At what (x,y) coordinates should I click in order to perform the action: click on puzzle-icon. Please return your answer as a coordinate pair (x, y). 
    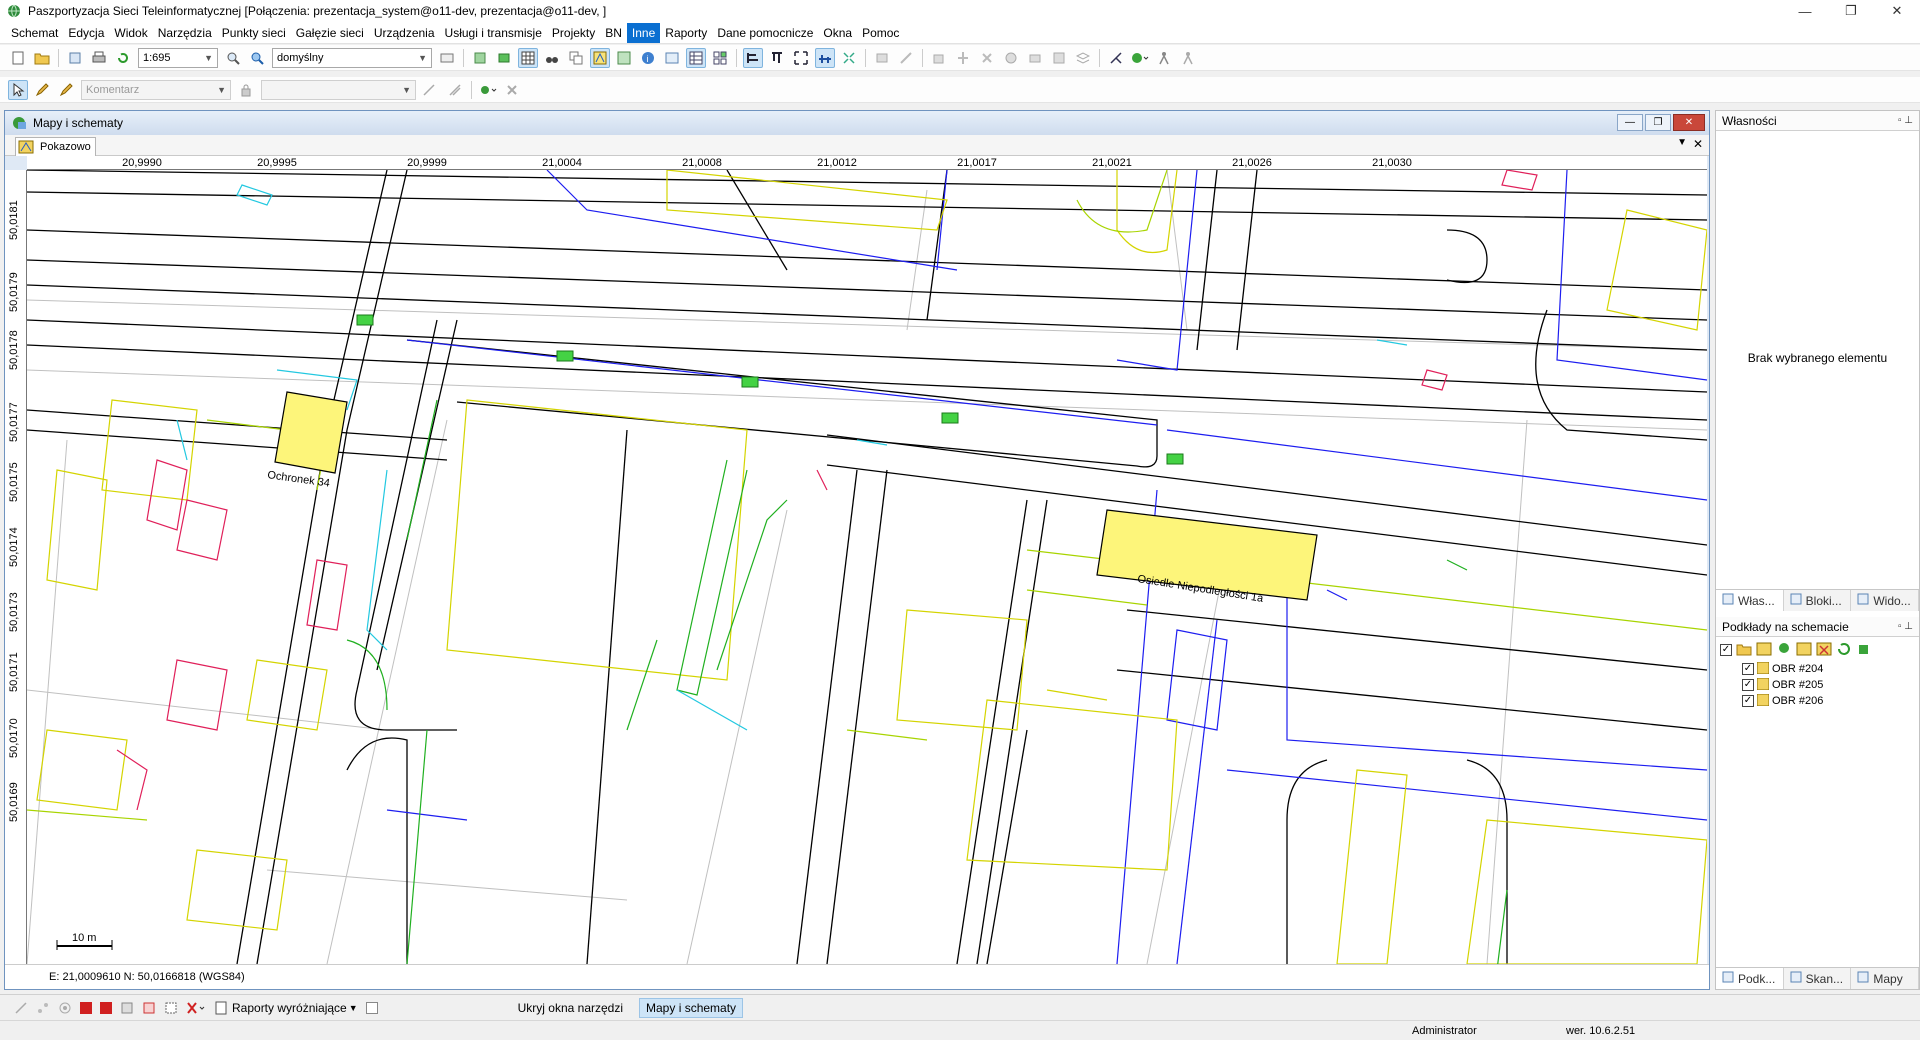
    Looking at the image, I should click on (1864, 650).